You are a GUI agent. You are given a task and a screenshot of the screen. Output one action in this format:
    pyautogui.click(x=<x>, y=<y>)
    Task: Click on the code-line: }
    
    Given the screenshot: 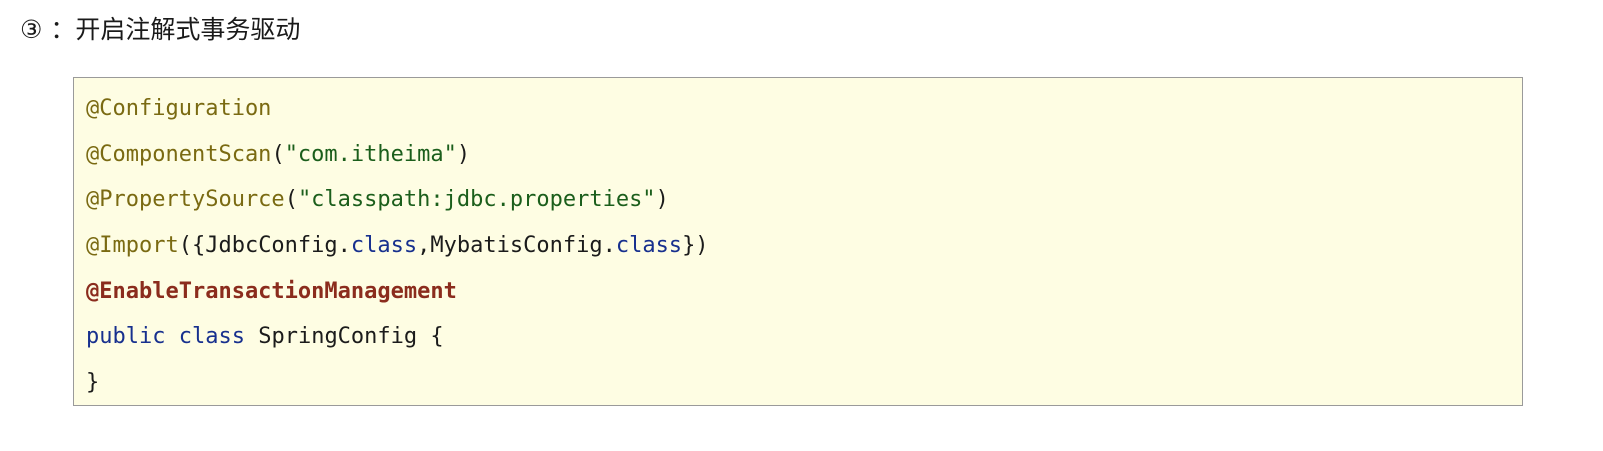 What is the action you would take?
    pyautogui.click(x=804, y=383)
    